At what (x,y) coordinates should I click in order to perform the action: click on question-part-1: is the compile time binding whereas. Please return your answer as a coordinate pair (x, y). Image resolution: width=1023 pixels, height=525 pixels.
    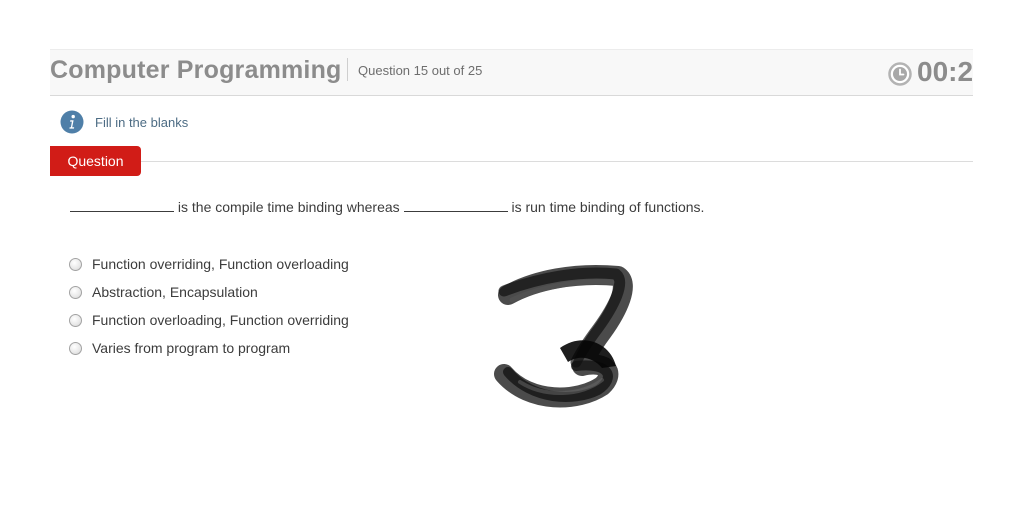
    Looking at the image, I should click on (288, 207).